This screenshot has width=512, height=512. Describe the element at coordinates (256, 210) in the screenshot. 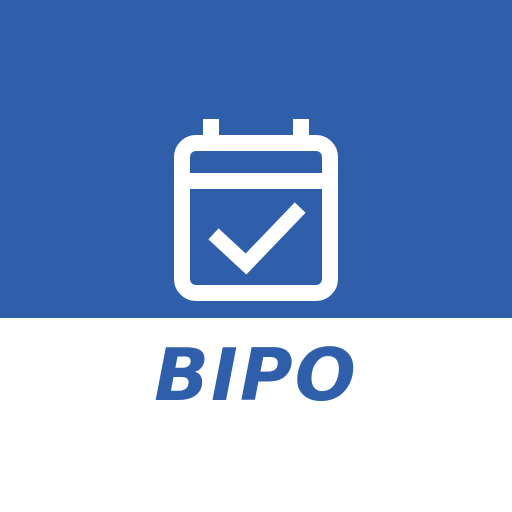

I see `calendar-check-icon` at that location.